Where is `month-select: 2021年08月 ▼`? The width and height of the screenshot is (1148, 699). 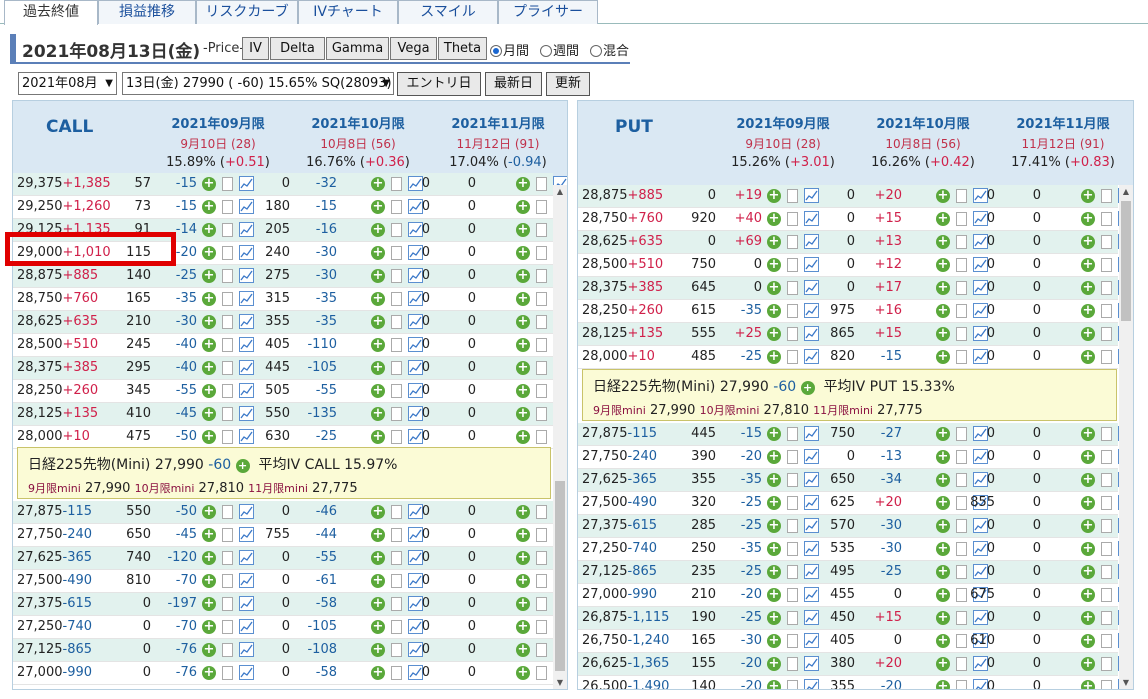
month-select: 2021年08月 ▼ is located at coordinates (67, 83).